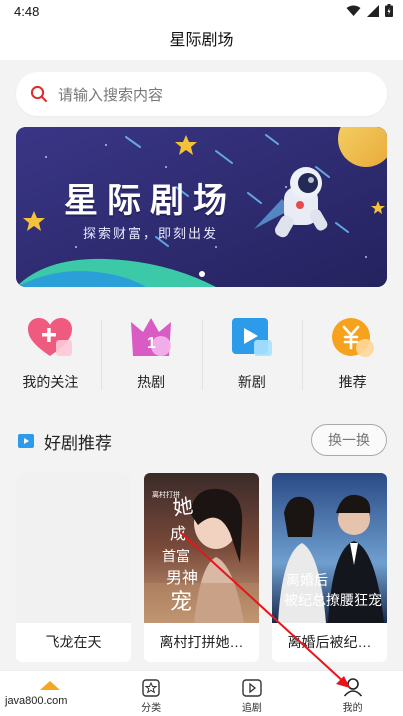 This screenshot has width=403, height=716. I want to click on bottom-nav: java800.com 分类 追剧 我的, so click(201, 693).